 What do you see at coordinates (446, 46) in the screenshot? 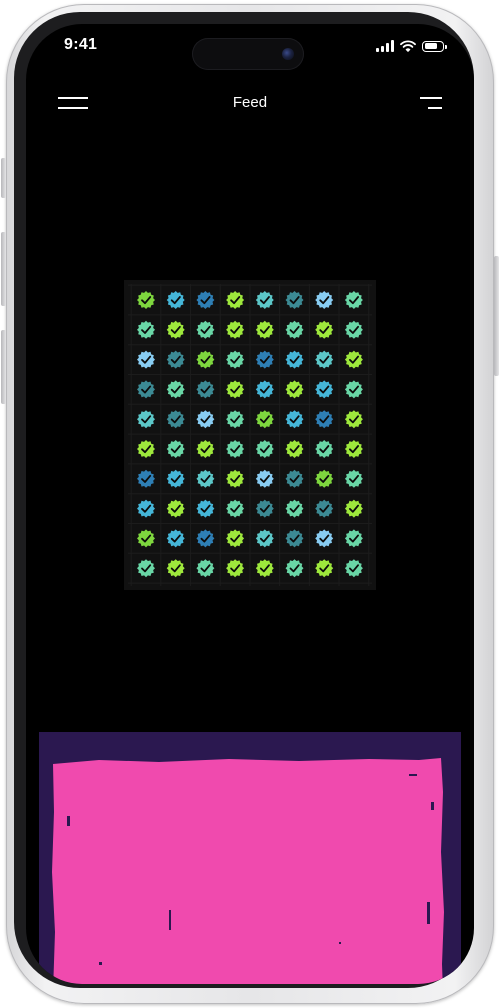
I see `battery-cap` at bounding box center [446, 46].